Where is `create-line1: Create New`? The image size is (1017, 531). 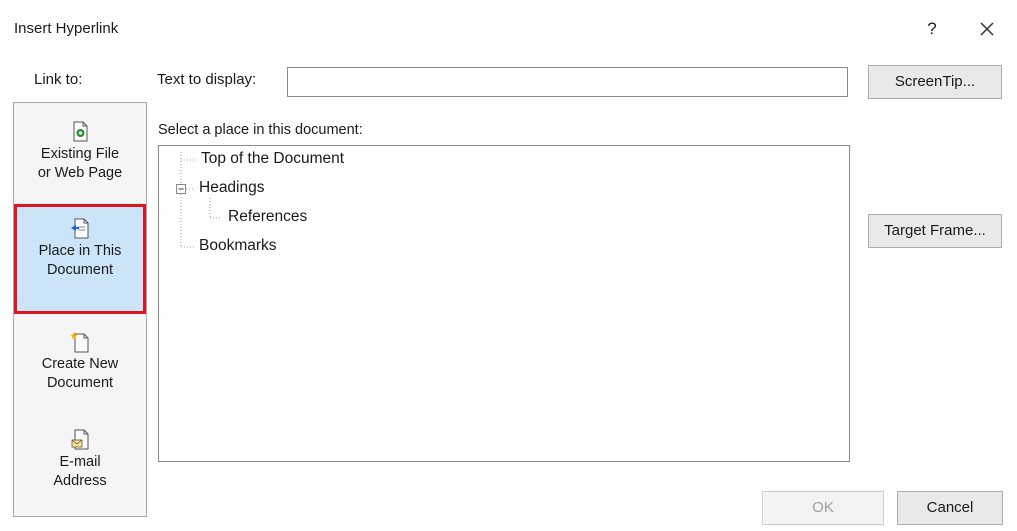 create-line1: Create New is located at coordinates (80, 364).